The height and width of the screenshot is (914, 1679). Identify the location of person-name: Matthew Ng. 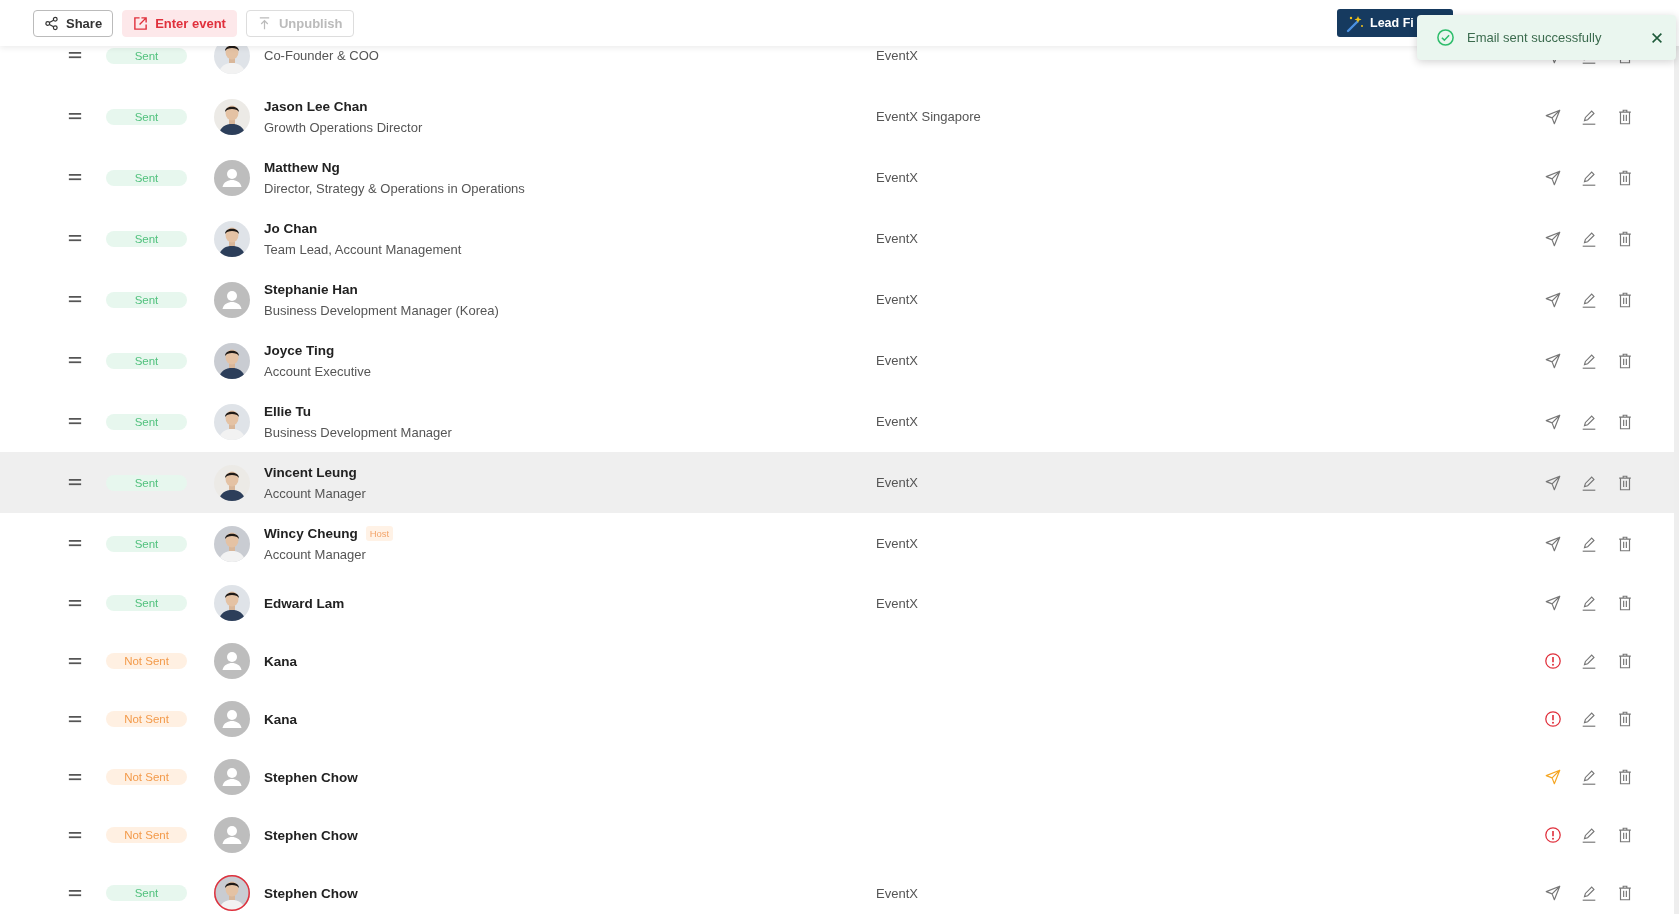
(302, 167).